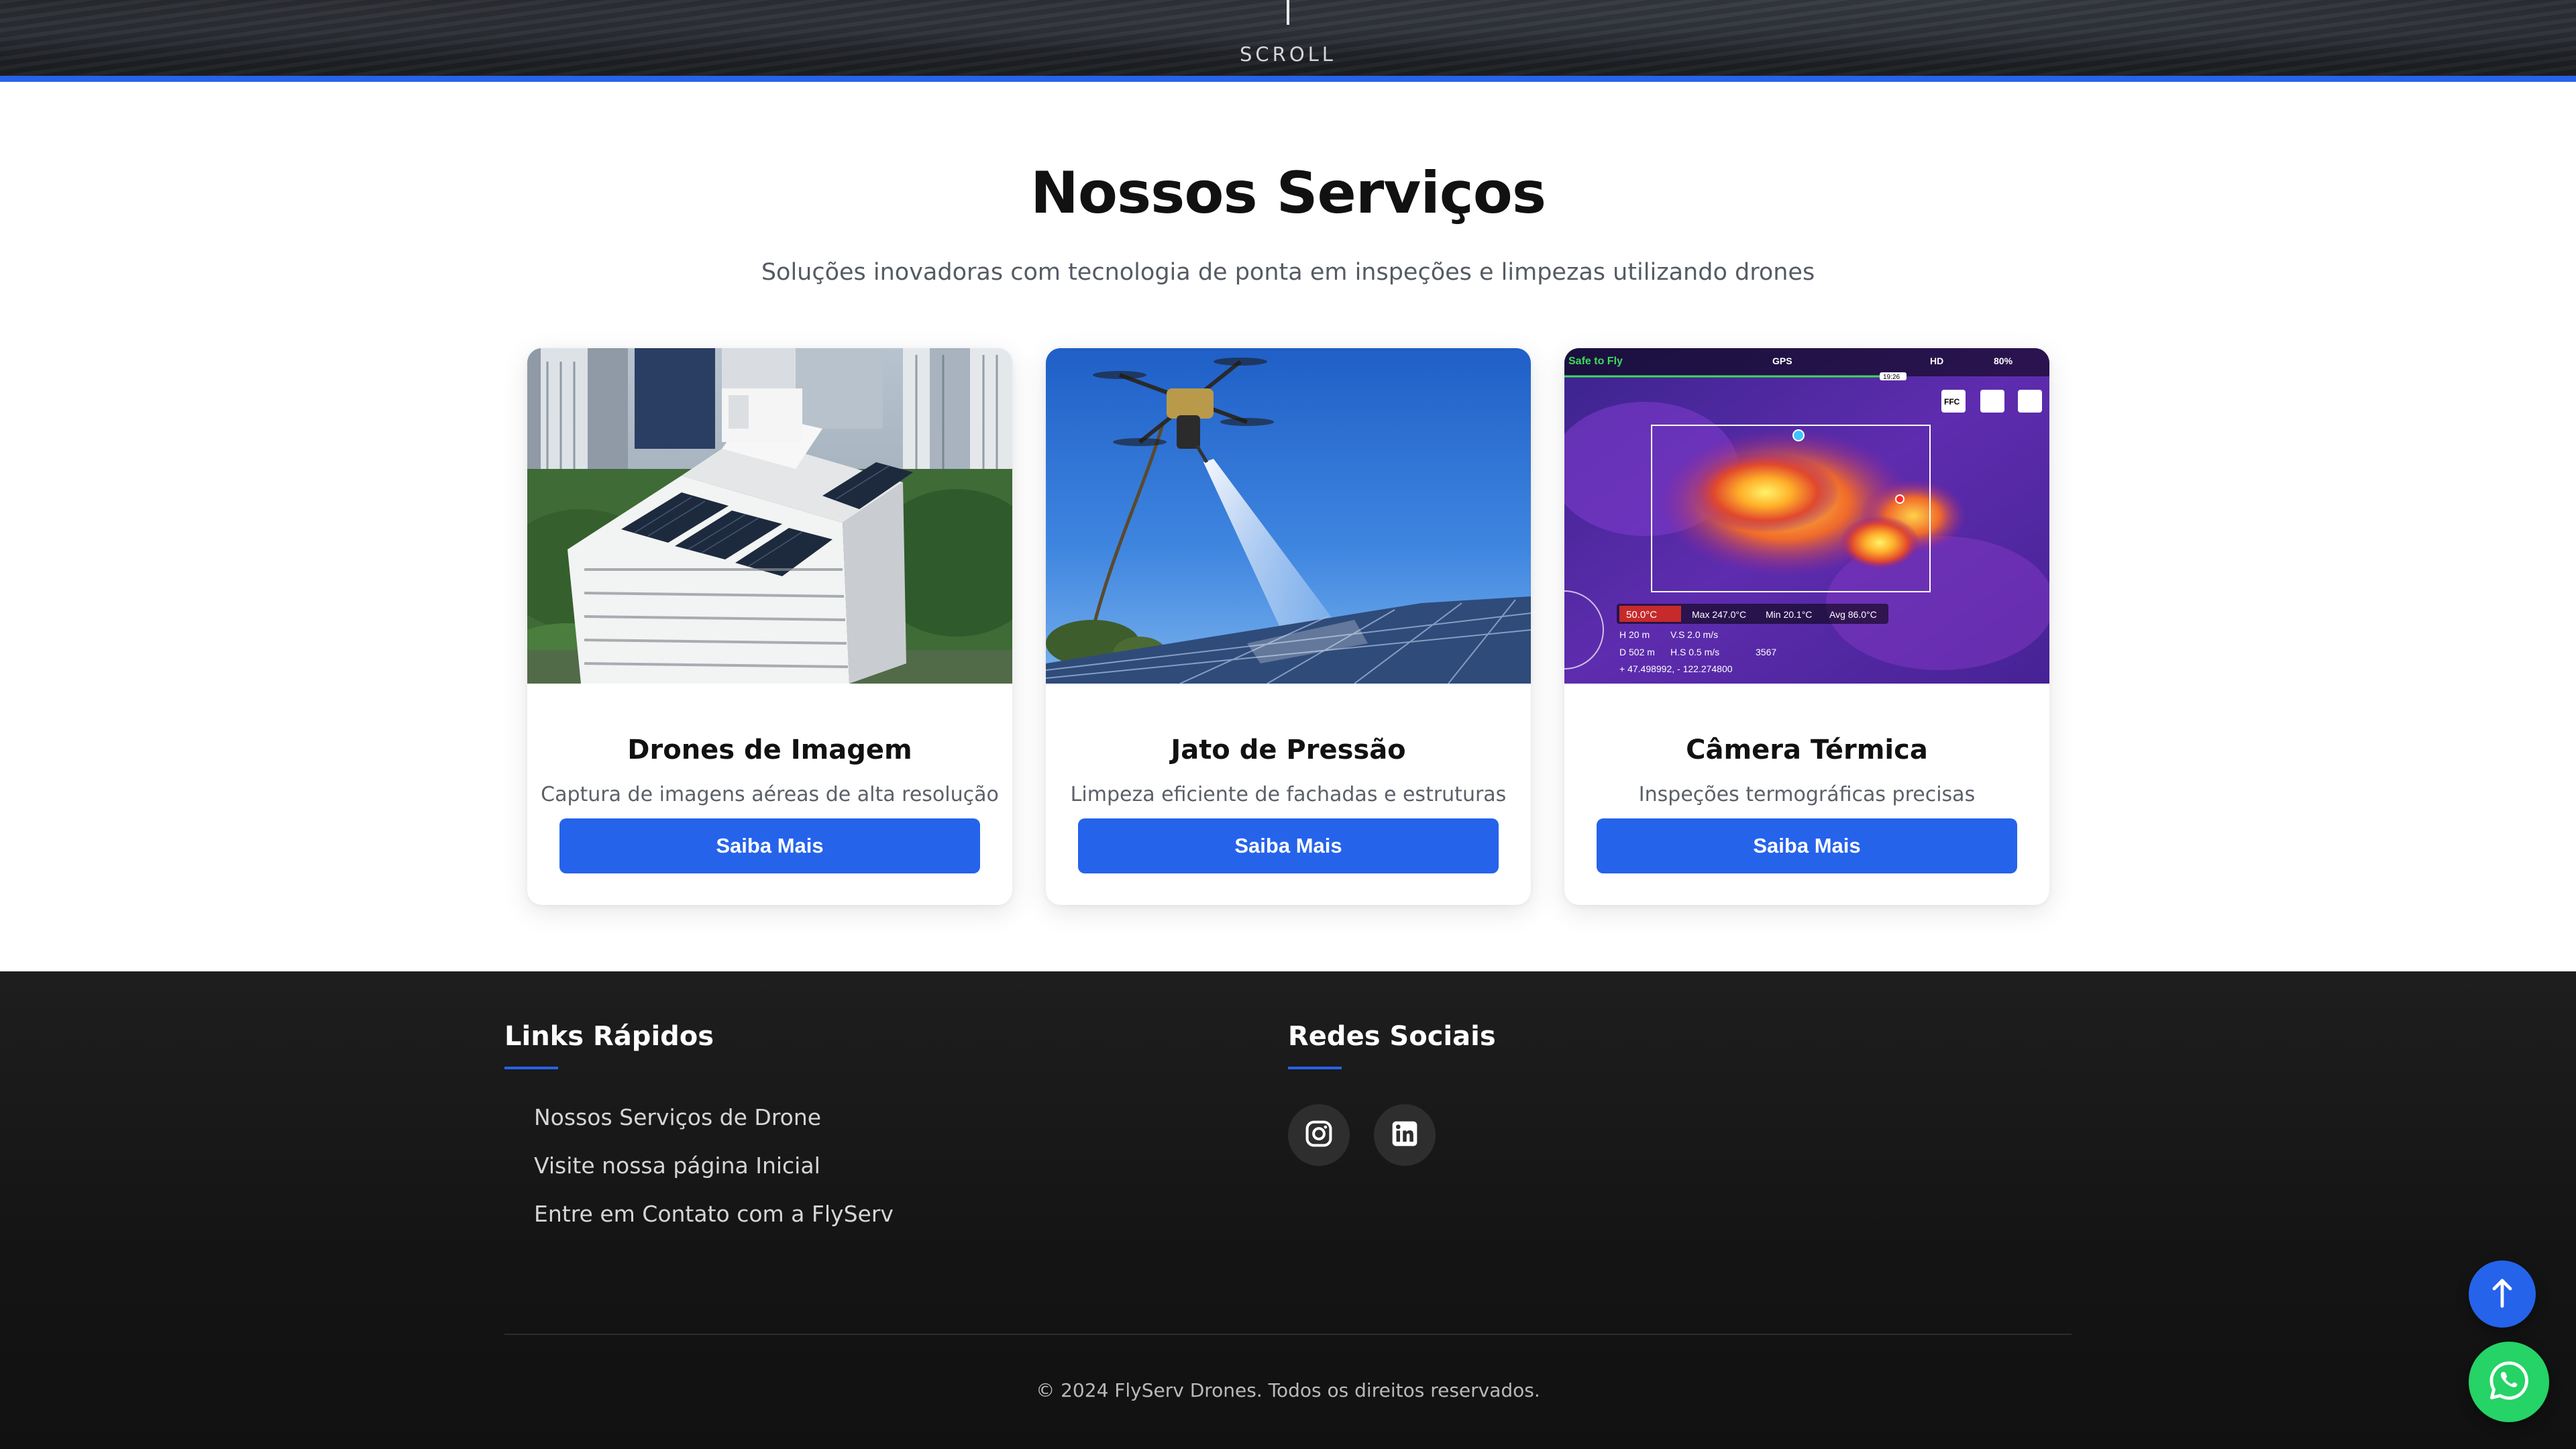 Image resolution: width=2576 pixels, height=1449 pixels. What do you see at coordinates (1807, 750) in the screenshot?
I see `card-title: Câmera Térmica` at bounding box center [1807, 750].